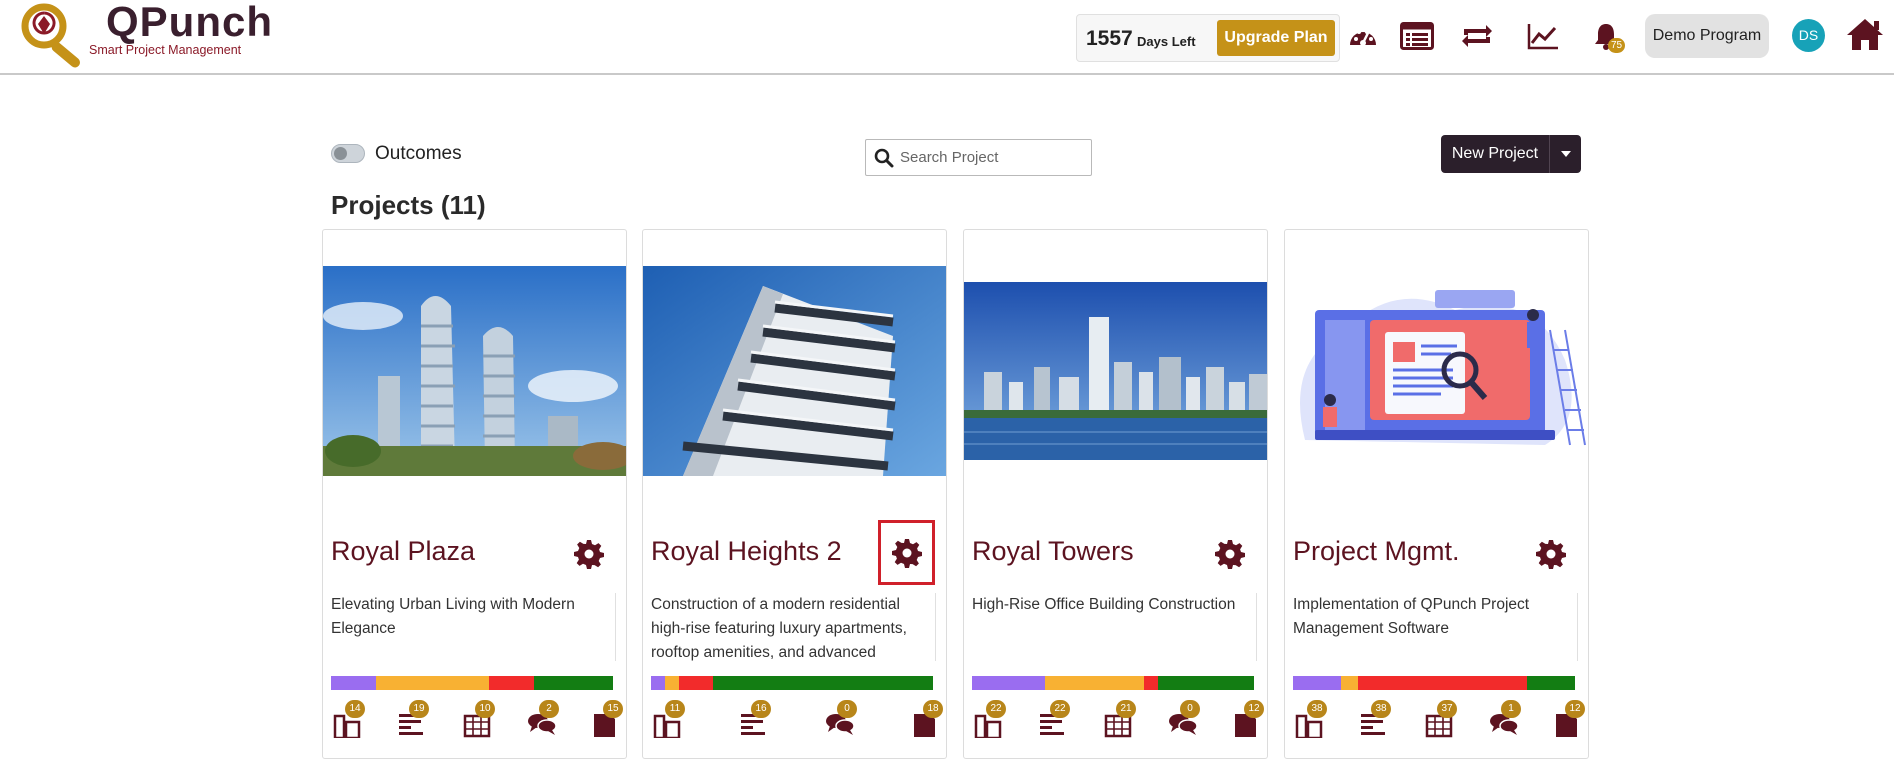 The width and height of the screenshot is (1894, 763). What do you see at coordinates (613, 709) in the screenshot?
I see `count-badge: 15` at bounding box center [613, 709].